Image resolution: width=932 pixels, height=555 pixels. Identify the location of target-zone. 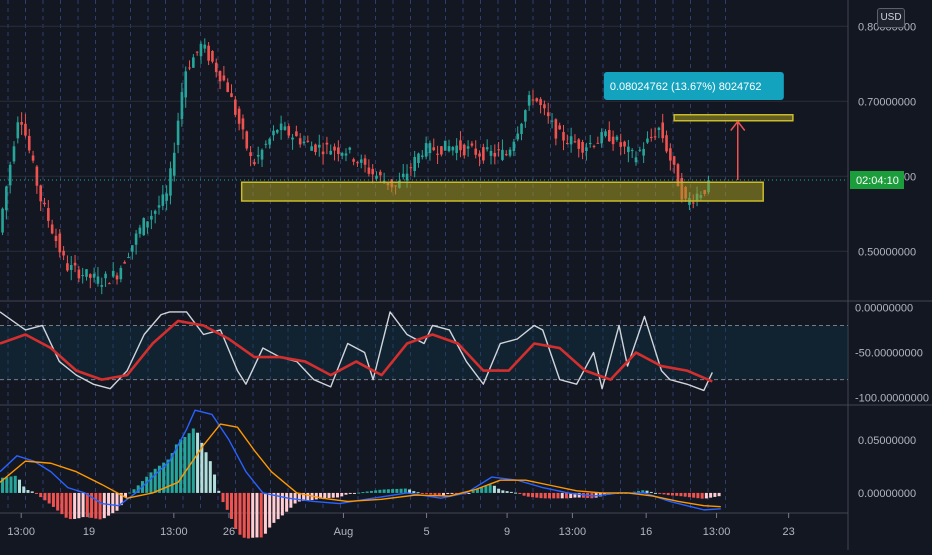
(733, 118).